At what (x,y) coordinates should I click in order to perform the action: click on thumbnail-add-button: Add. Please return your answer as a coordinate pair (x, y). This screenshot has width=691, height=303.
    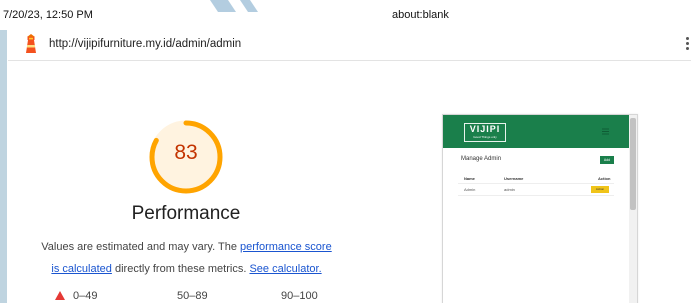
    Looking at the image, I should click on (607, 160).